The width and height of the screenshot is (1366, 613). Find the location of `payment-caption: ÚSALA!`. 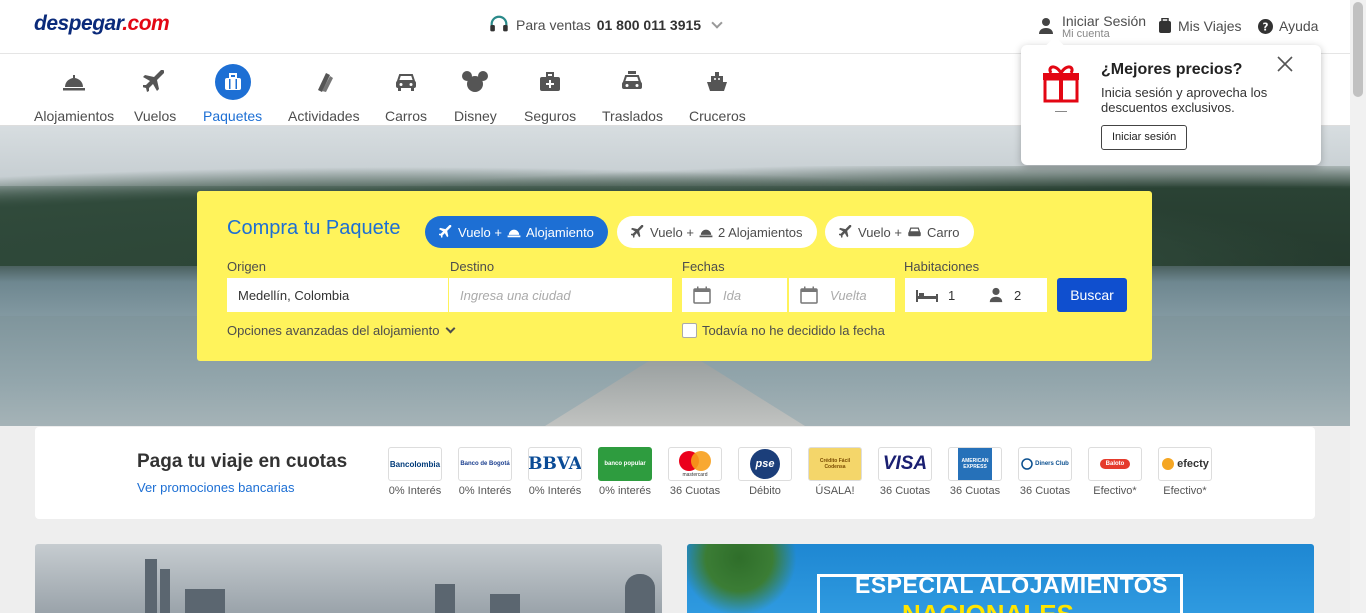

payment-caption: ÚSALA! is located at coordinates (835, 491).